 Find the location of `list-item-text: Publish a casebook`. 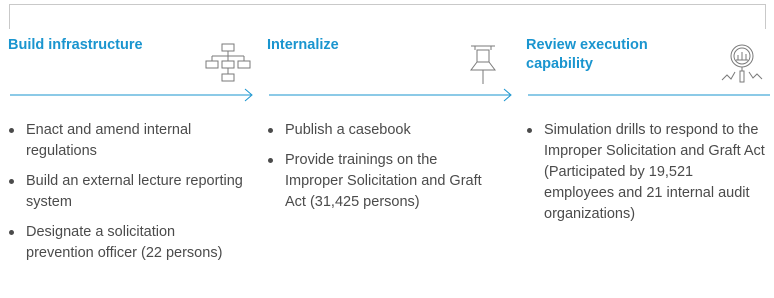

list-item-text: Publish a casebook is located at coordinates (348, 130).